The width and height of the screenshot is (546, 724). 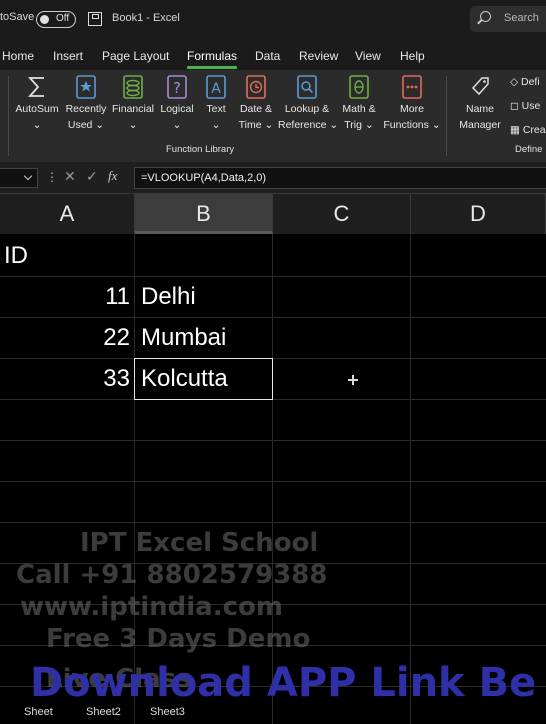 I want to click on name-manager-button: Name Manager, so click(x=480, y=103).